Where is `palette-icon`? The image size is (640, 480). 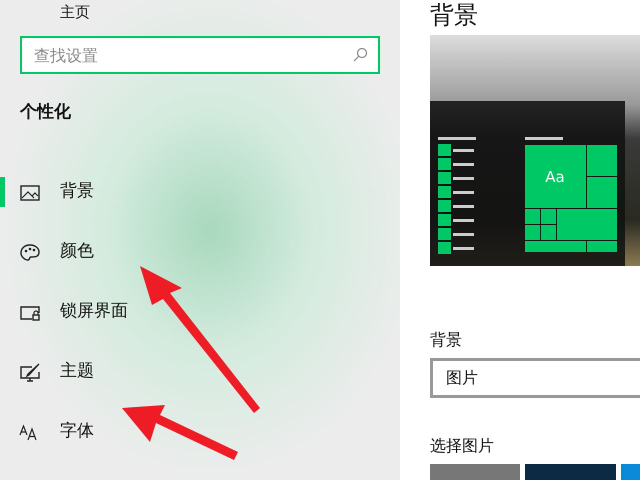
palette-icon is located at coordinates (30, 252).